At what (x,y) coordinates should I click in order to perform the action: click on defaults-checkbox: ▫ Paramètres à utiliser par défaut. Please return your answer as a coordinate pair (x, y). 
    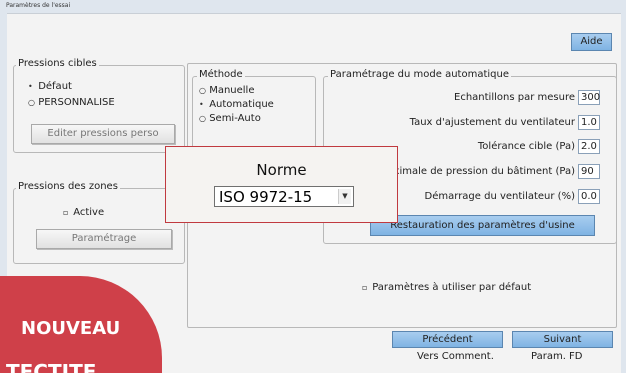
    Looking at the image, I should click on (446, 287).